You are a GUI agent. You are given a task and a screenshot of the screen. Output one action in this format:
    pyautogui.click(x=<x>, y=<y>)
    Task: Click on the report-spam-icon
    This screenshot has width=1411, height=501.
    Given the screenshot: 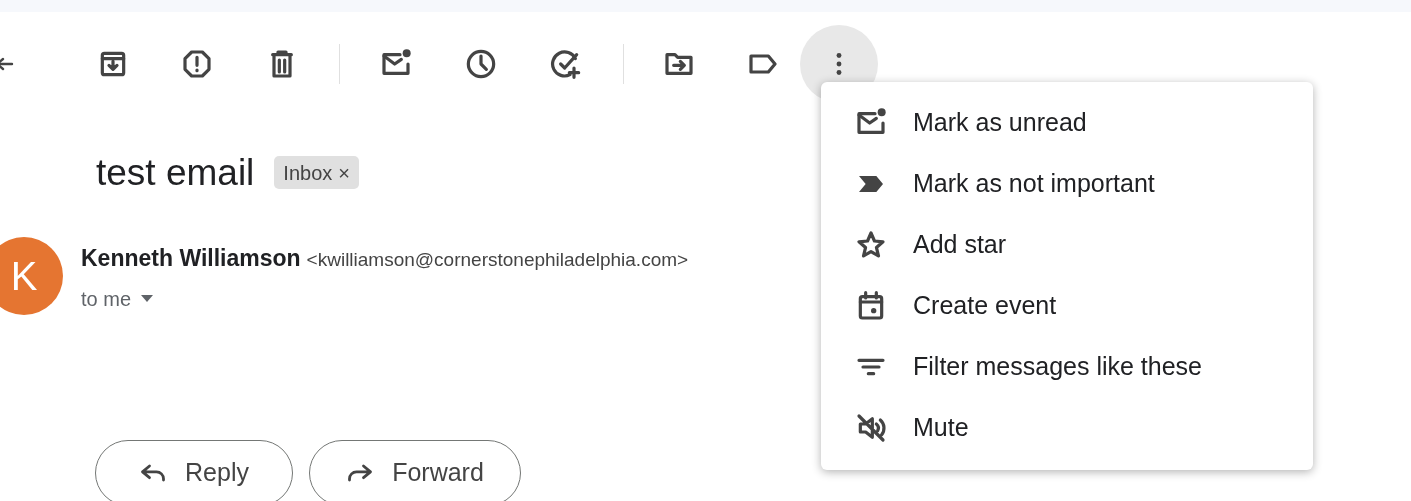 What is the action you would take?
    pyautogui.click(x=197, y=64)
    